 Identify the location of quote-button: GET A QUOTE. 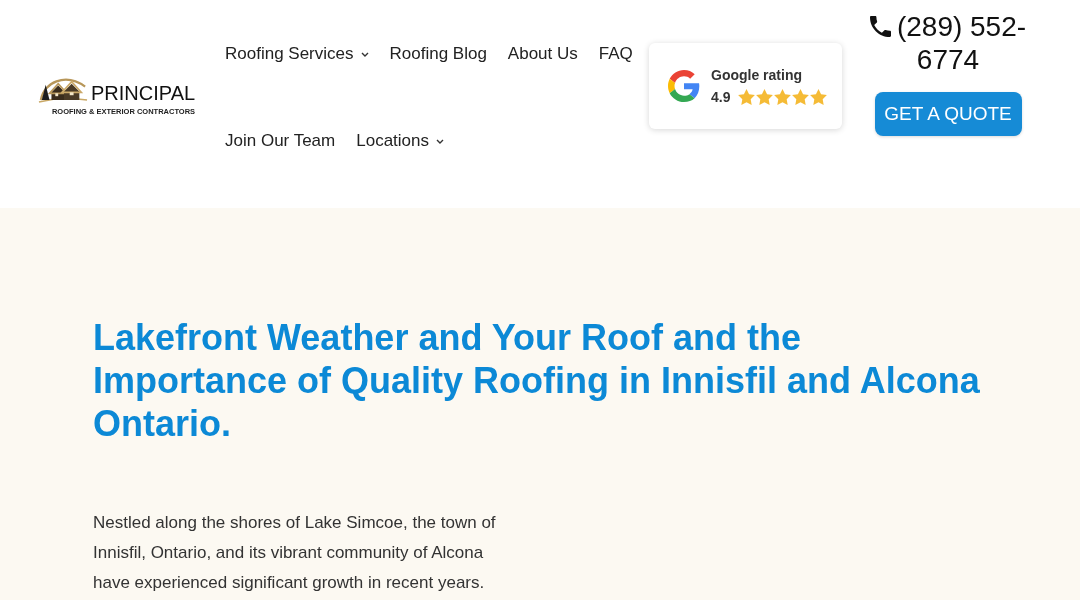
(948, 114).